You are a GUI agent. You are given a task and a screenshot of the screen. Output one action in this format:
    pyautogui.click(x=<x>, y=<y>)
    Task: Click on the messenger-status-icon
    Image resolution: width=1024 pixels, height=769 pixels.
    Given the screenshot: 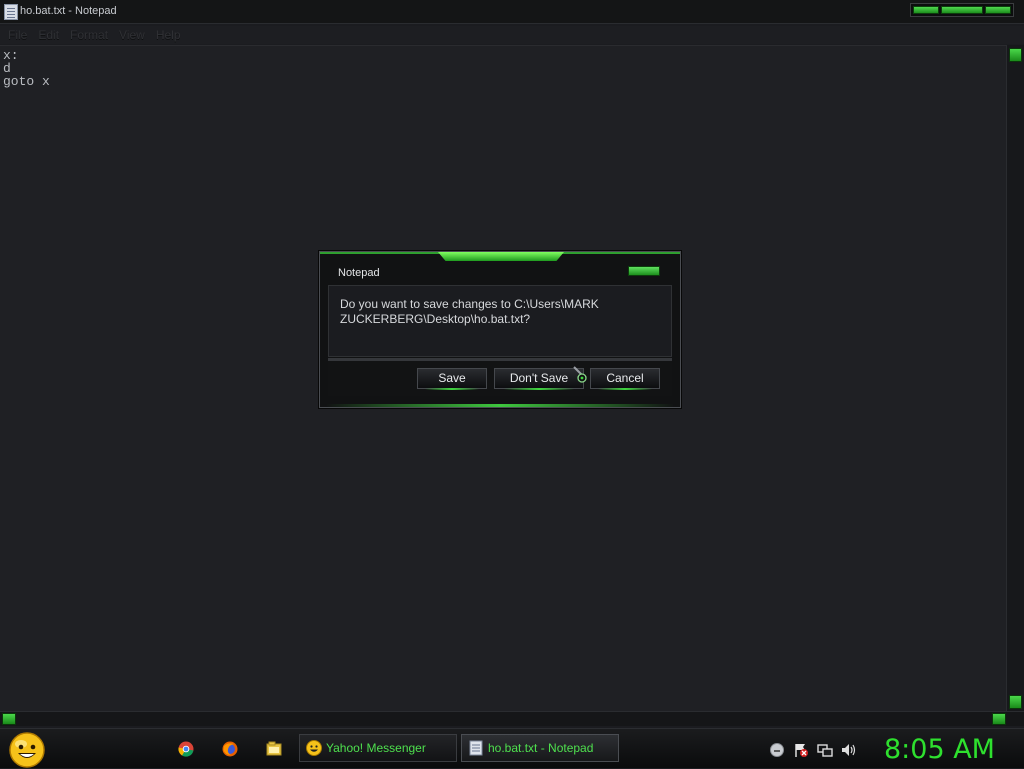 What is the action you would take?
    pyautogui.click(x=777, y=750)
    